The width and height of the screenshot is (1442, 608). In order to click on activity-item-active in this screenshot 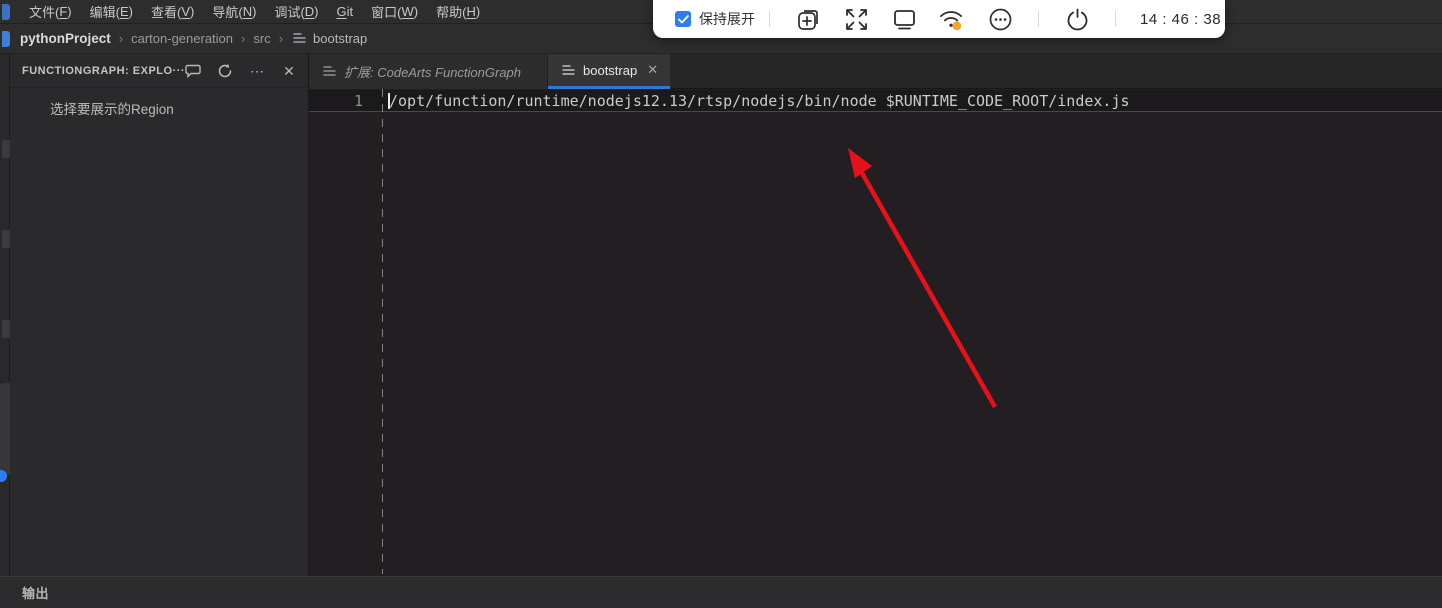, I will do `click(5, 429)`.